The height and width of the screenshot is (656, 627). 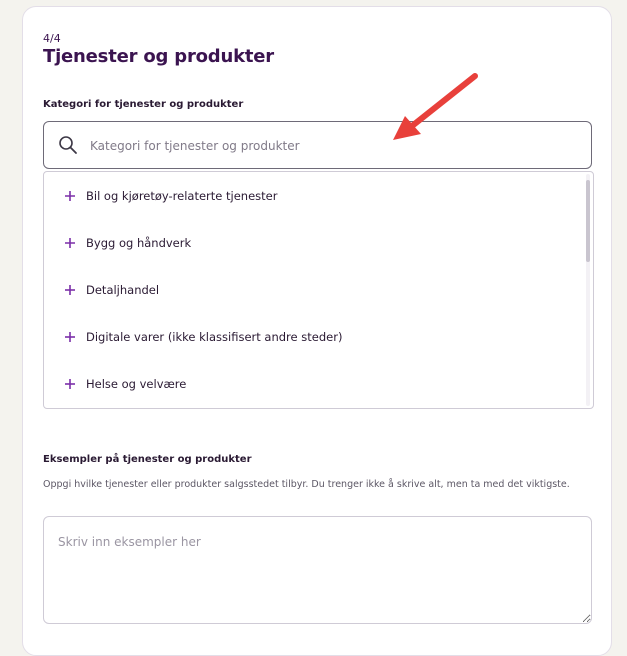 What do you see at coordinates (317, 570) in the screenshot?
I see `examples-textarea` at bounding box center [317, 570].